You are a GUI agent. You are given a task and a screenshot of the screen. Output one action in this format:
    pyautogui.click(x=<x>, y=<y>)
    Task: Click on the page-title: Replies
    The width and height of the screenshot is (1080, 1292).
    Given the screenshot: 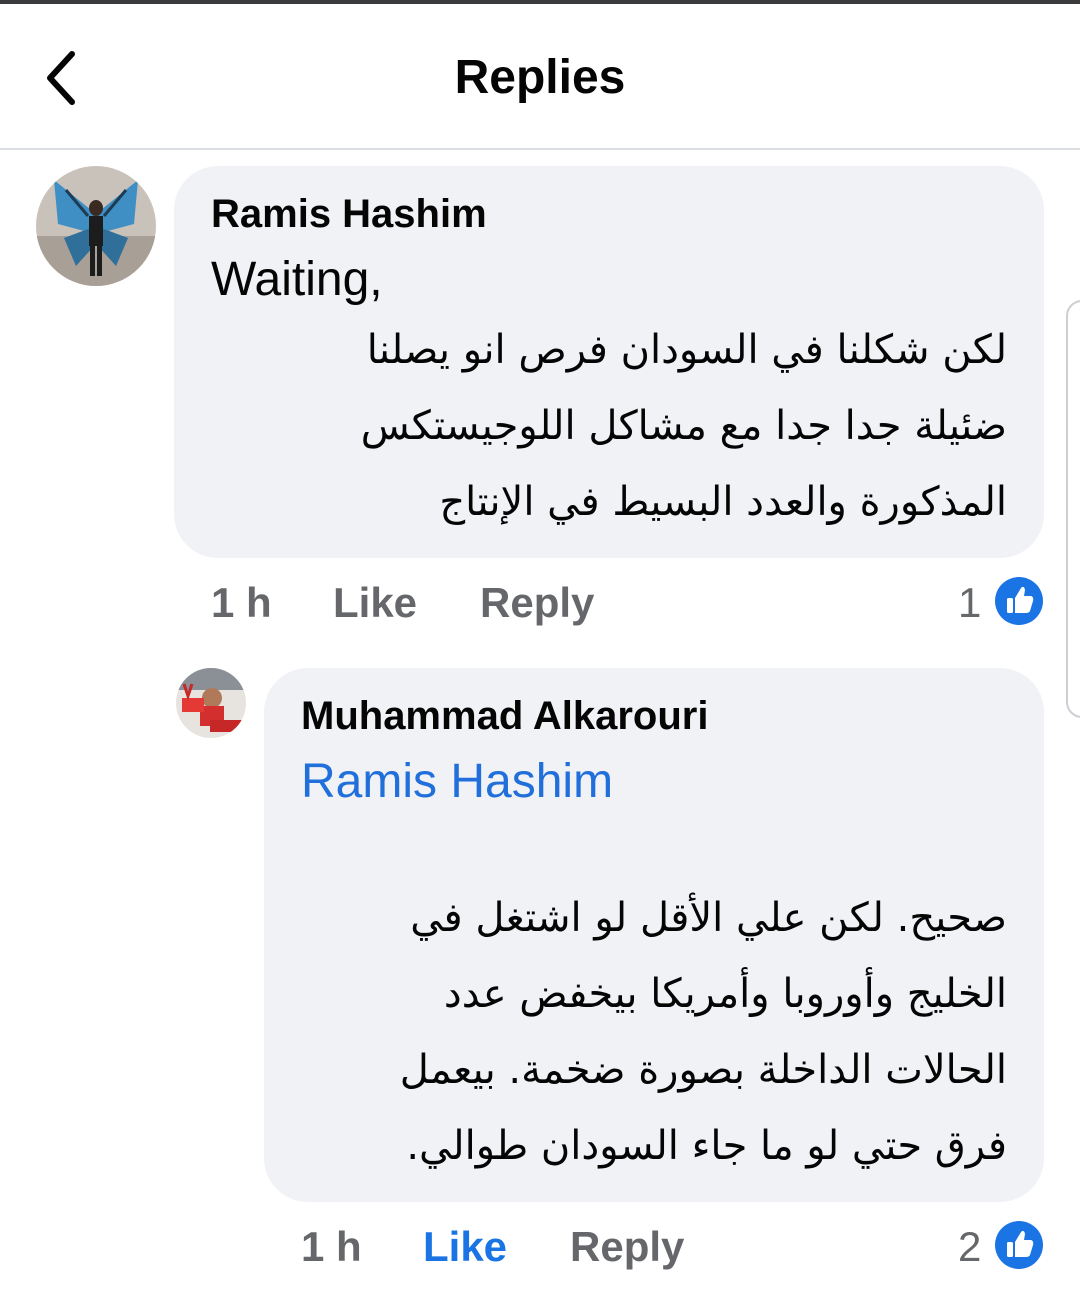 What is the action you would take?
    pyautogui.click(x=540, y=77)
    